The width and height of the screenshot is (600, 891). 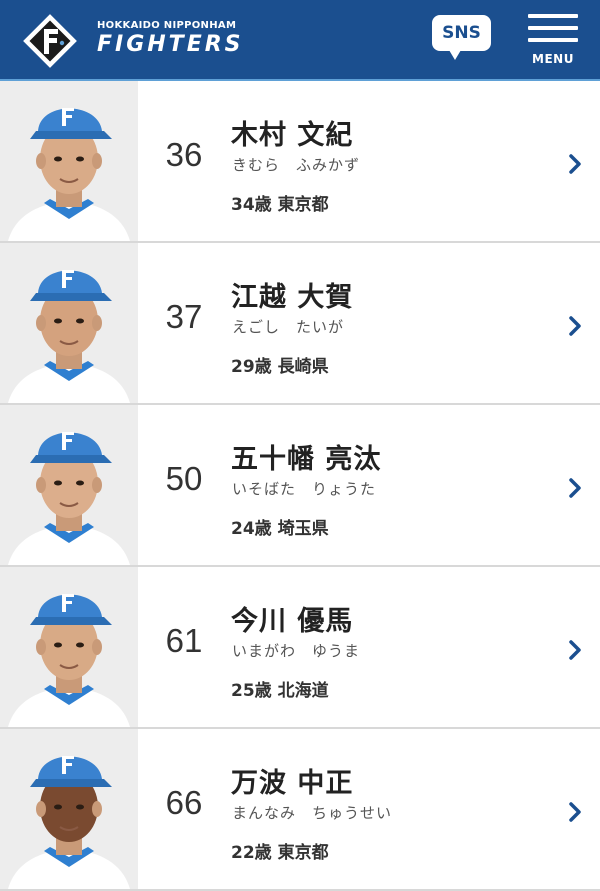 What do you see at coordinates (455, 55) in the screenshot?
I see `speech-tail-icon` at bounding box center [455, 55].